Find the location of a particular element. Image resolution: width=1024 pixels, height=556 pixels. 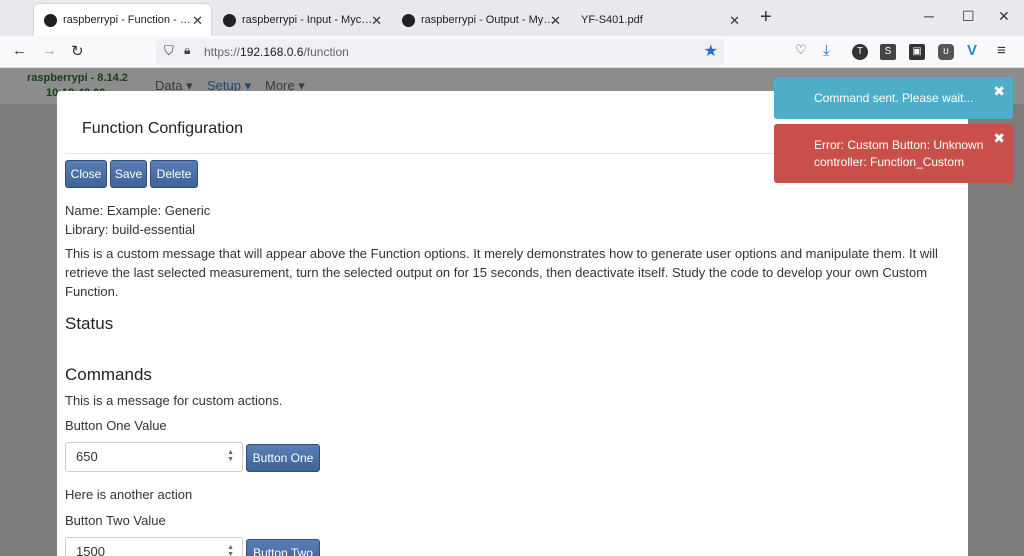

close-button: Close is located at coordinates (86, 174).